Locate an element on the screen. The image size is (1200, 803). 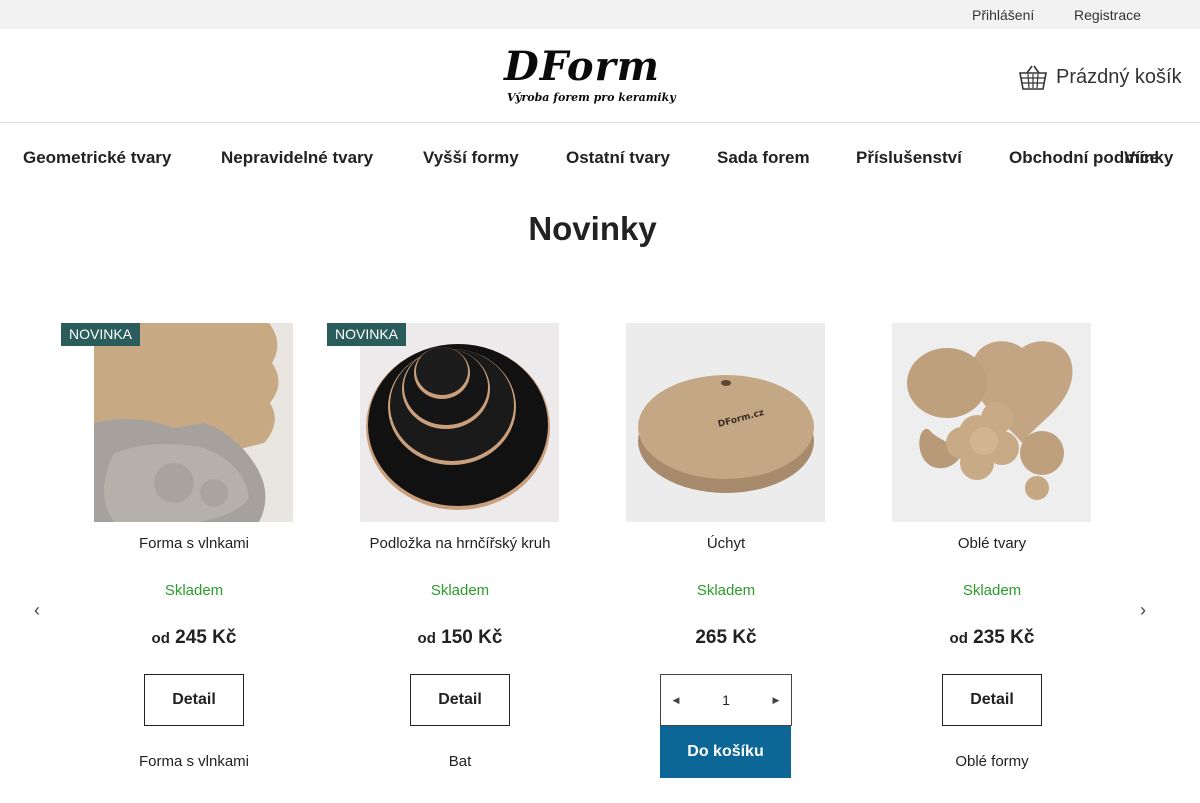
nav-item-sada-forem: Sada forem is located at coordinates (763, 158).